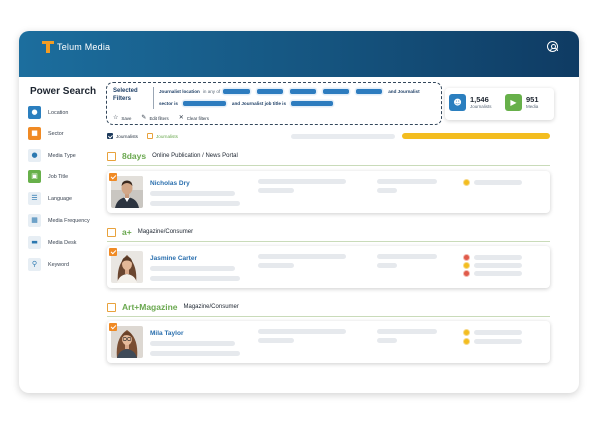  Describe the element at coordinates (59, 220) in the screenshot. I see `sidebar-item-media-frequency: ▦ Media Frequency` at that location.